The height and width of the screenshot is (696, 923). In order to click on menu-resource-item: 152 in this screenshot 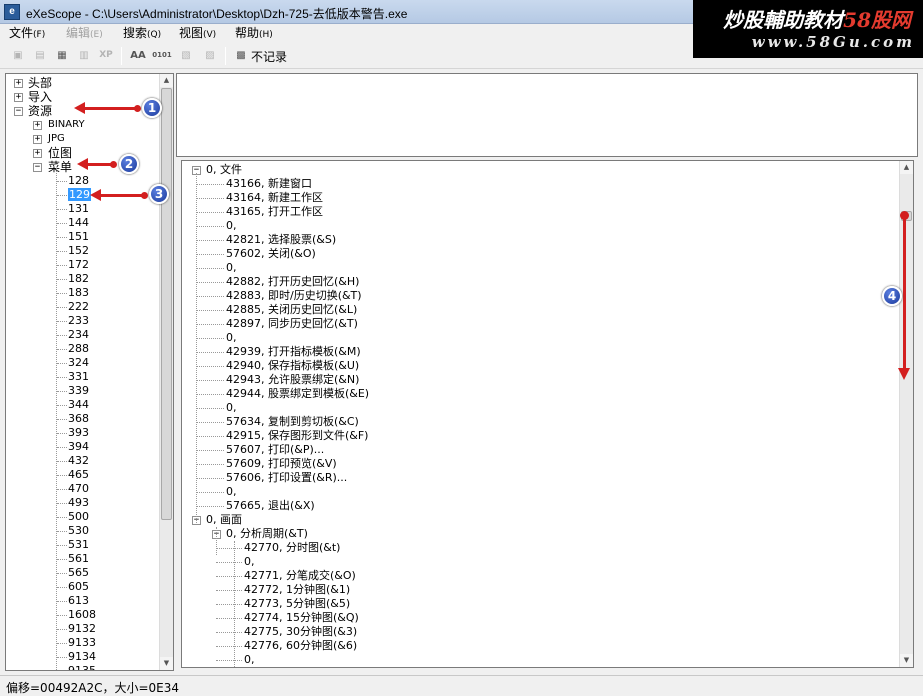, I will do `click(78, 251)`.